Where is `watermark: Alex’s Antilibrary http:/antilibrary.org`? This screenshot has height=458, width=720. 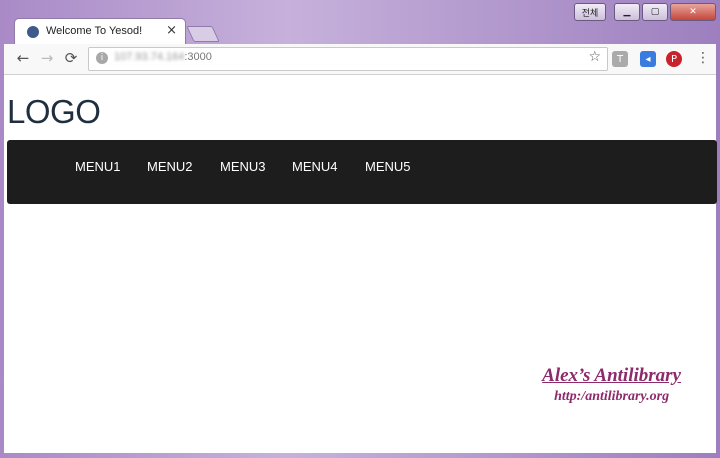
watermark: Alex’s Antilibrary http:/antilibrary.org is located at coordinates (611, 385).